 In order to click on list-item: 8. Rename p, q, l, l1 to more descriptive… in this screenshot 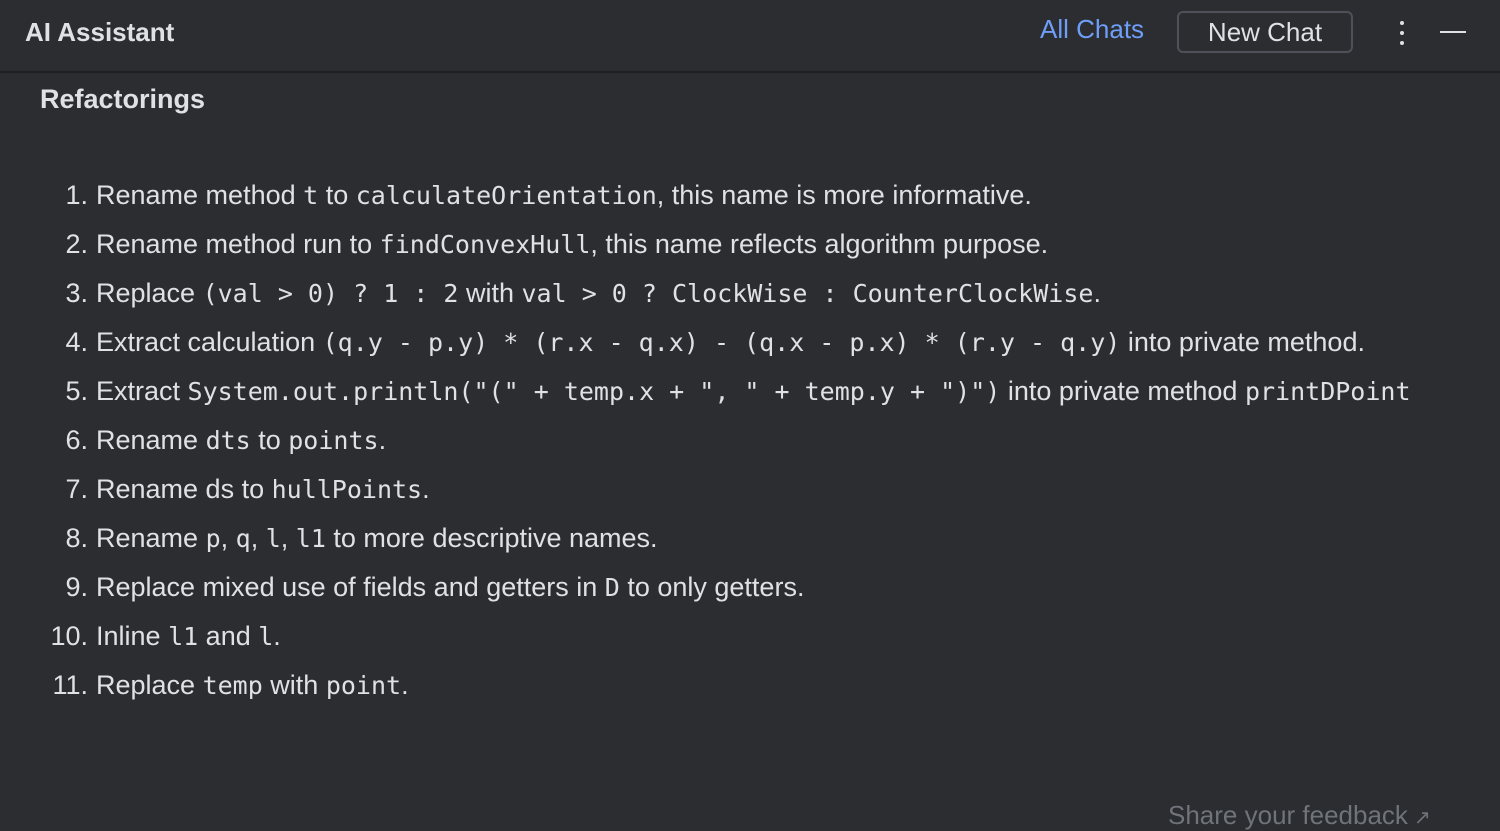, I will do `click(750, 538)`.